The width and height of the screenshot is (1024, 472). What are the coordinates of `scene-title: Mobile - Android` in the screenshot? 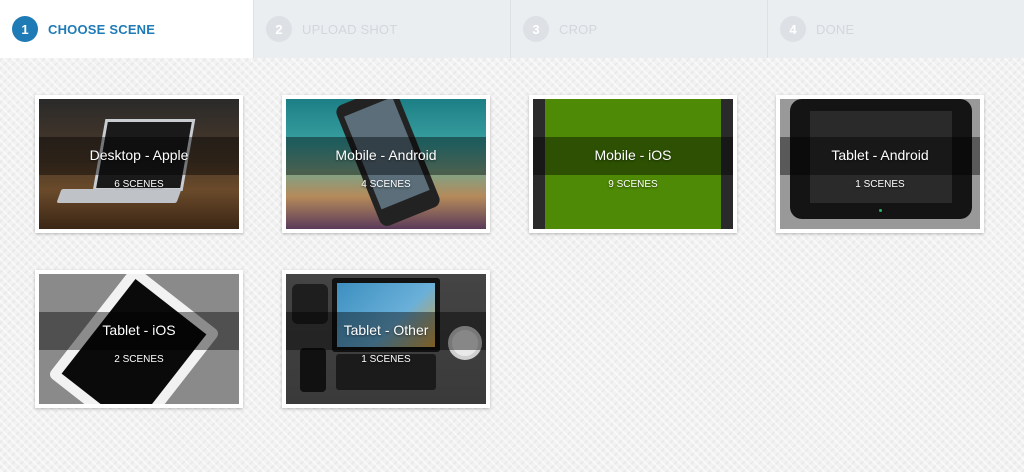 It's located at (386, 155).